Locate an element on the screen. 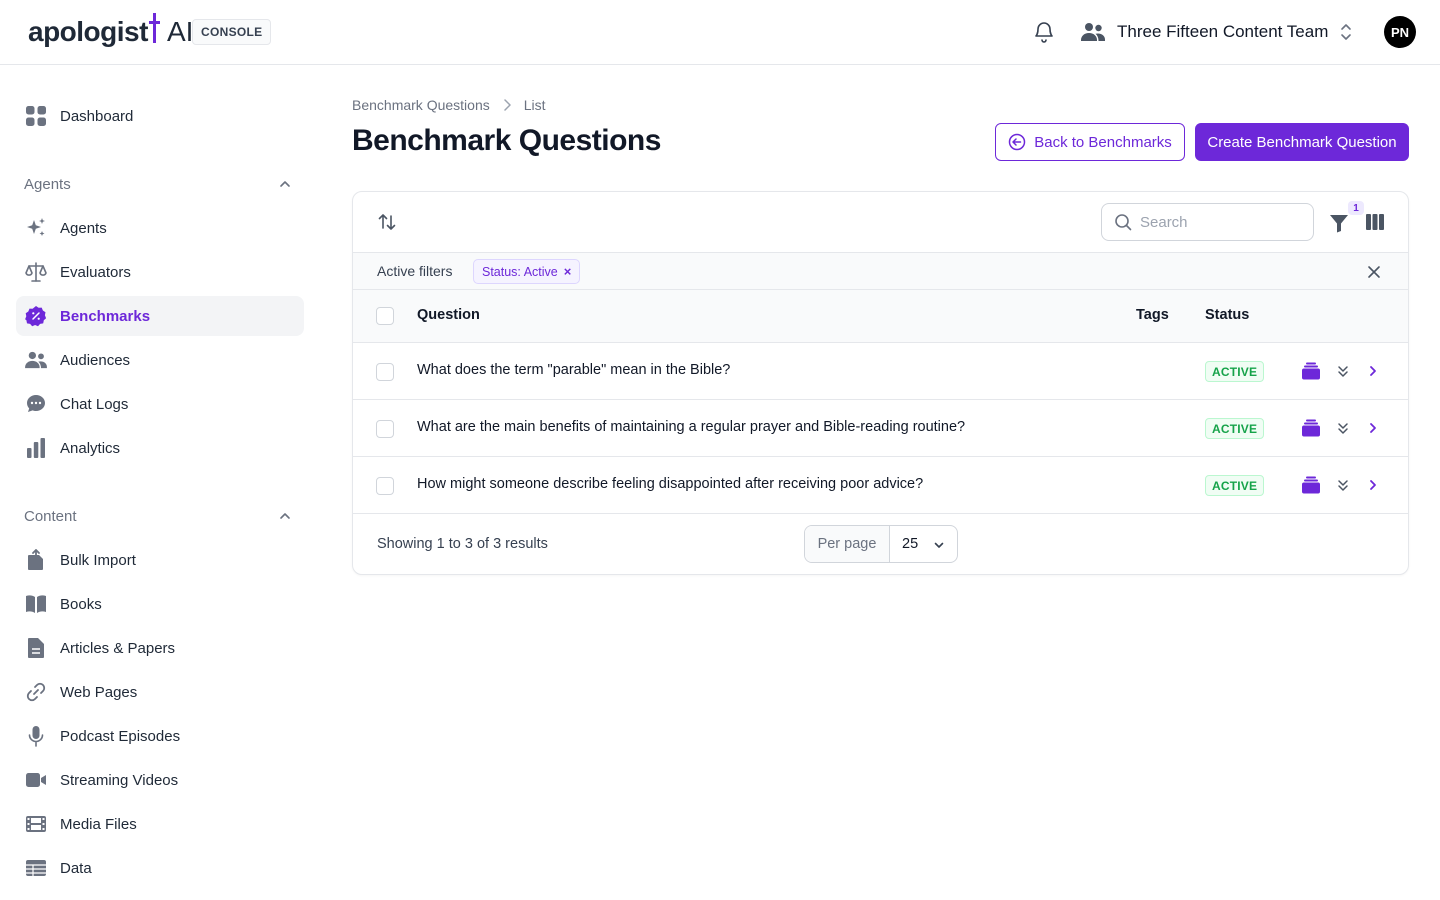 The width and height of the screenshot is (1440, 900). filter-chip-remove-button: × is located at coordinates (568, 271).